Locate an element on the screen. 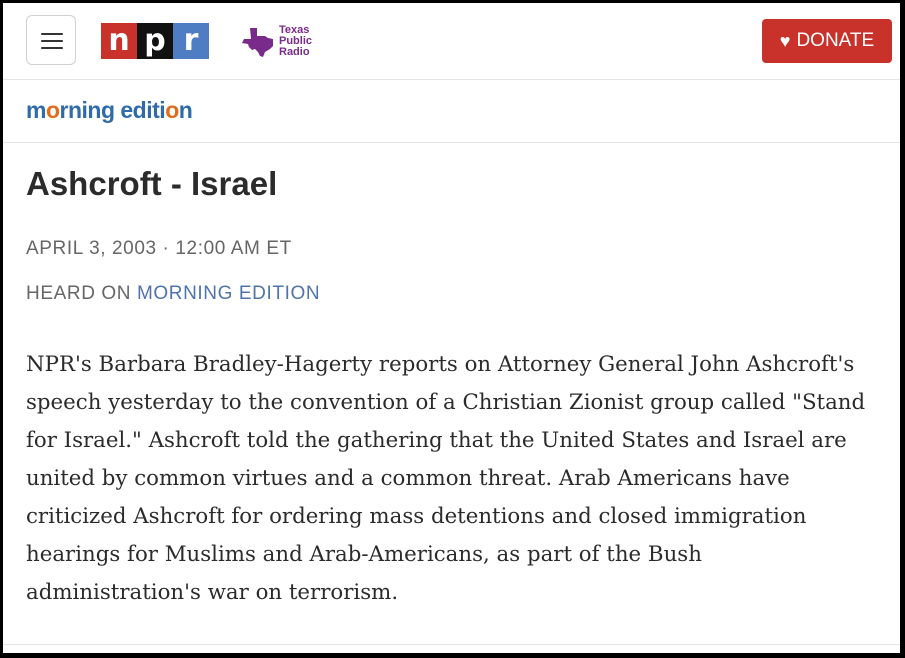 The height and width of the screenshot is (658, 905). npr-logo-n: n is located at coordinates (119, 41).